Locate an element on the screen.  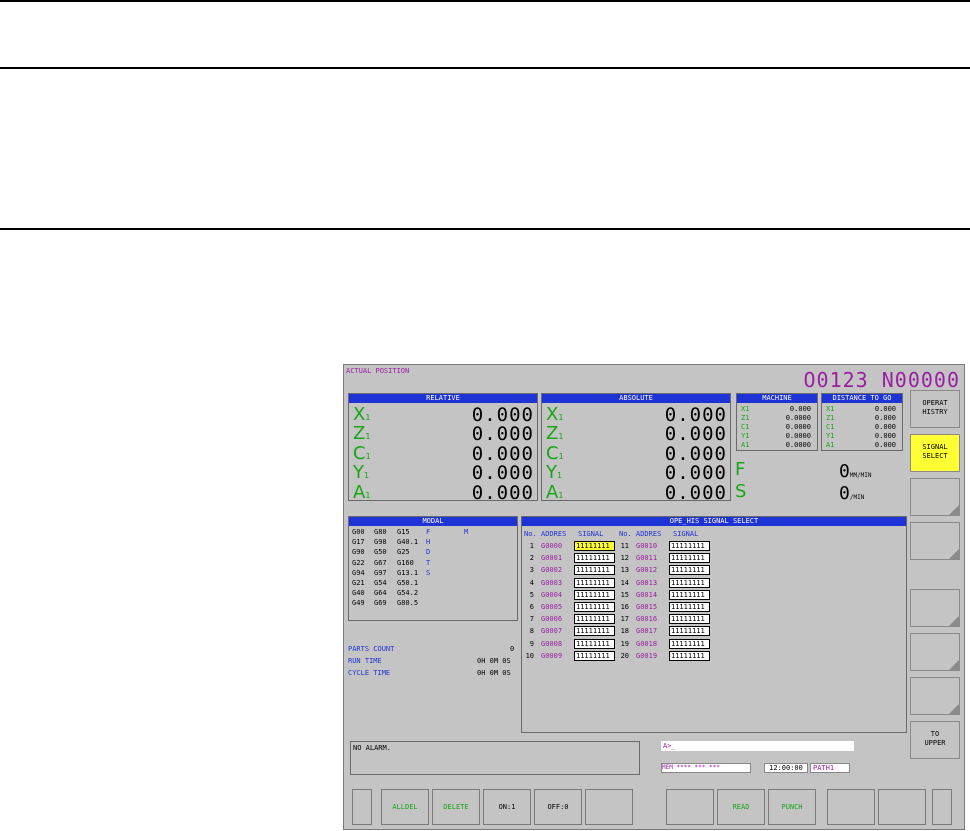
side-softkey: OPERAT HISTRY is located at coordinates (935, 409).